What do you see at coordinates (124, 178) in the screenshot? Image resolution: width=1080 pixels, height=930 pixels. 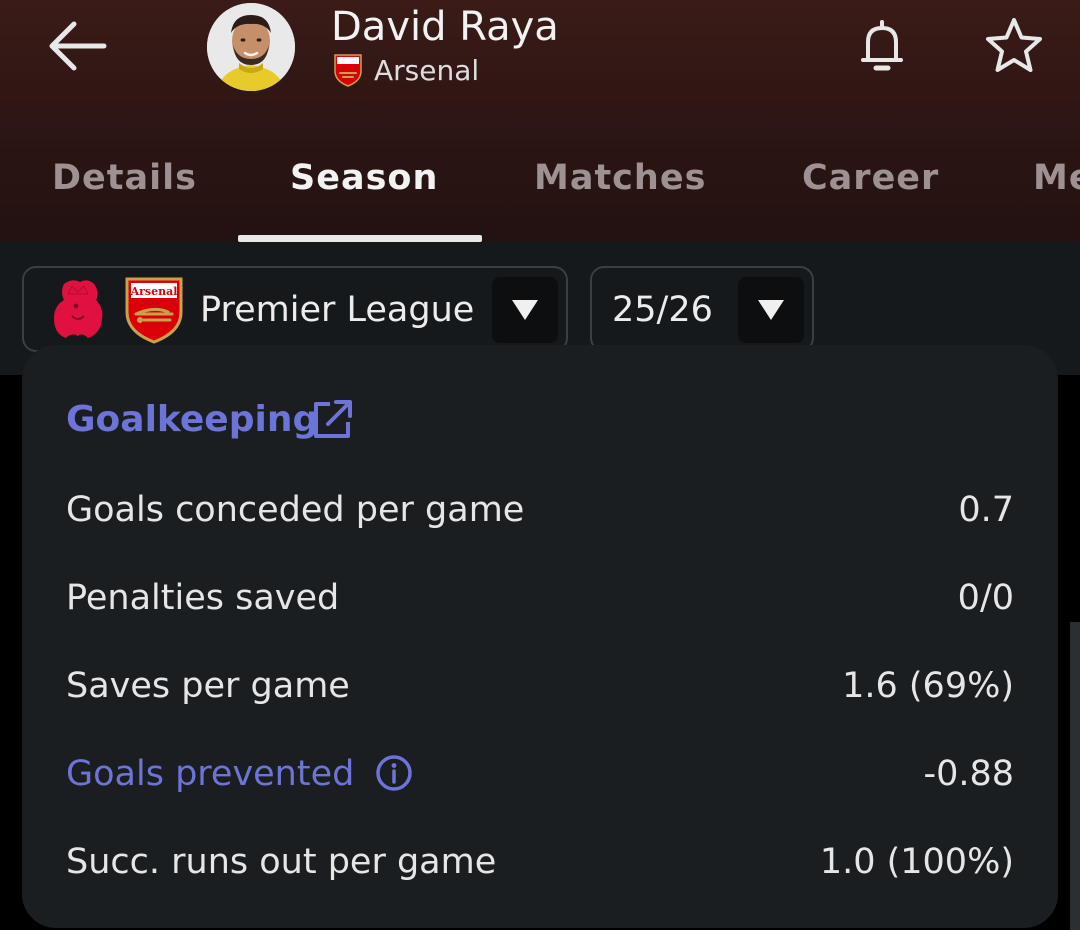 I see `tab-details: Details` at bounding box center [124, 178].